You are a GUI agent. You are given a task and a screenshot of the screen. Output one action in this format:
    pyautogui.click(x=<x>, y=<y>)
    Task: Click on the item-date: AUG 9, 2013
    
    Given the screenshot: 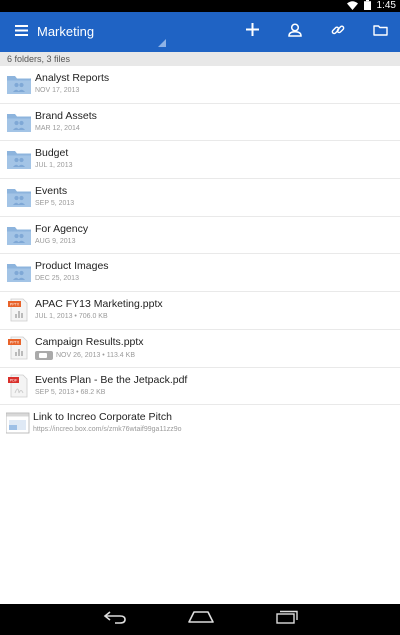 What is the action you would take?
    pyautogui.click(x=55, y=241)
    